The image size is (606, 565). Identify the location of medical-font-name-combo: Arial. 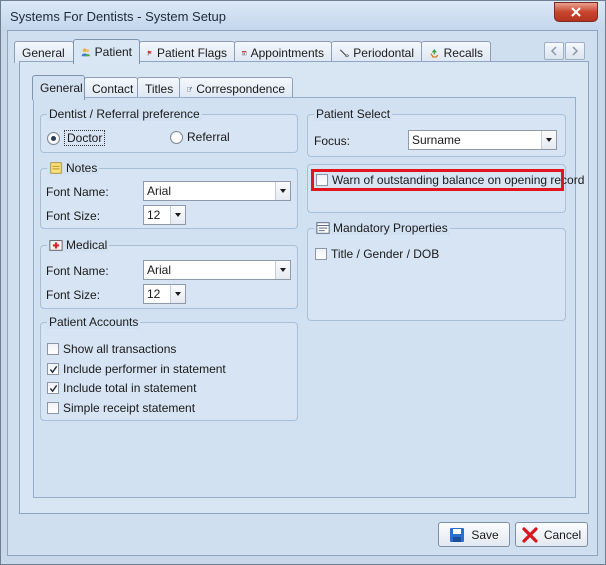
(217, 270).